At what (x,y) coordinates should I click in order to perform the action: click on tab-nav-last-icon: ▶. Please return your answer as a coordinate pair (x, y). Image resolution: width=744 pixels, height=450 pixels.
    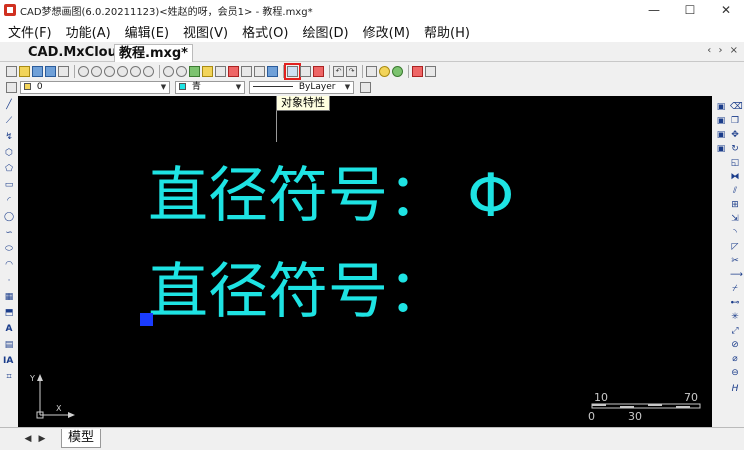
    Looking at the image, I should click on (42, 439).